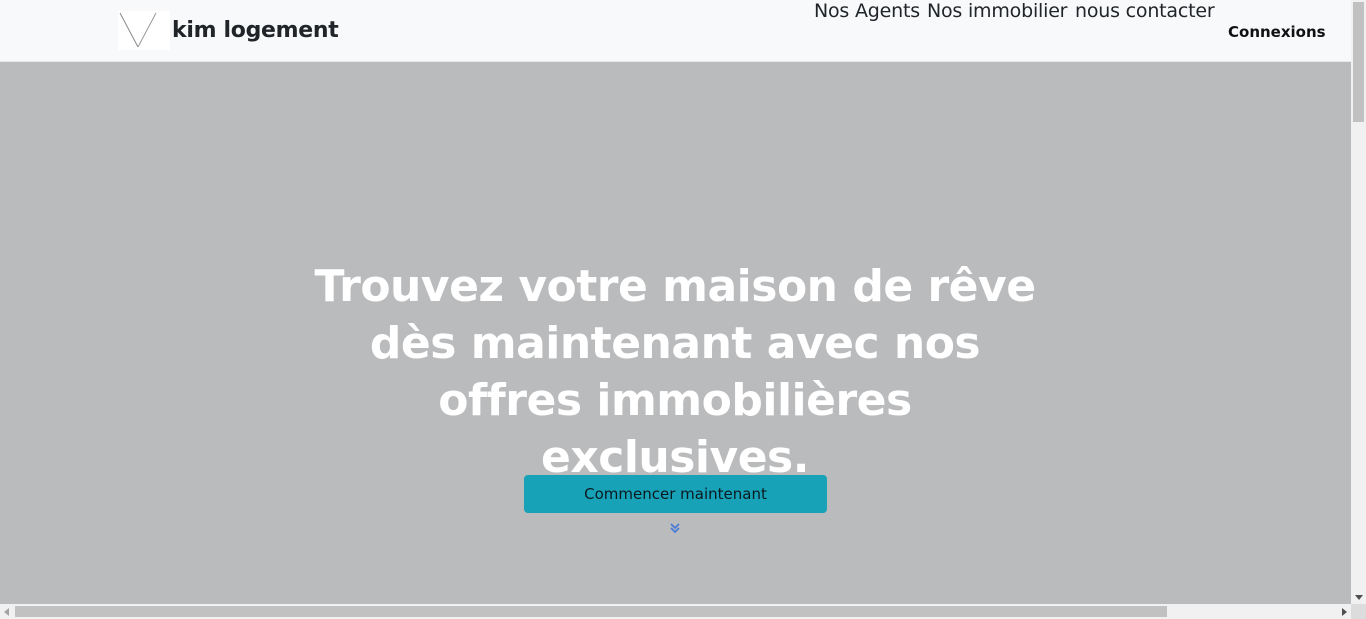 This screenshot has height=619, width=1366. I want to click on scroll-down-arrow-icon, so click(1359, 597).